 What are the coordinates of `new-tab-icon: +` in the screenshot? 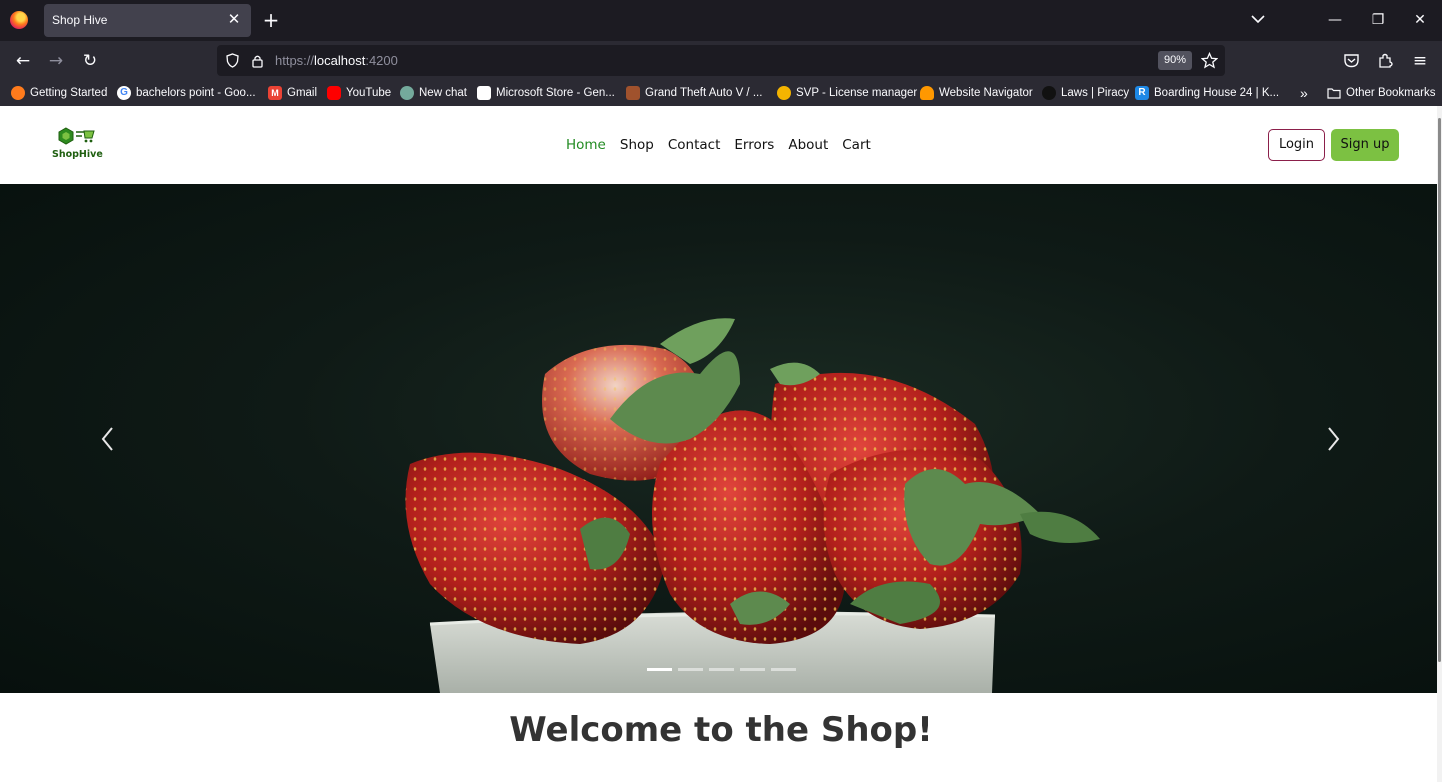 It's located at (271, 20).